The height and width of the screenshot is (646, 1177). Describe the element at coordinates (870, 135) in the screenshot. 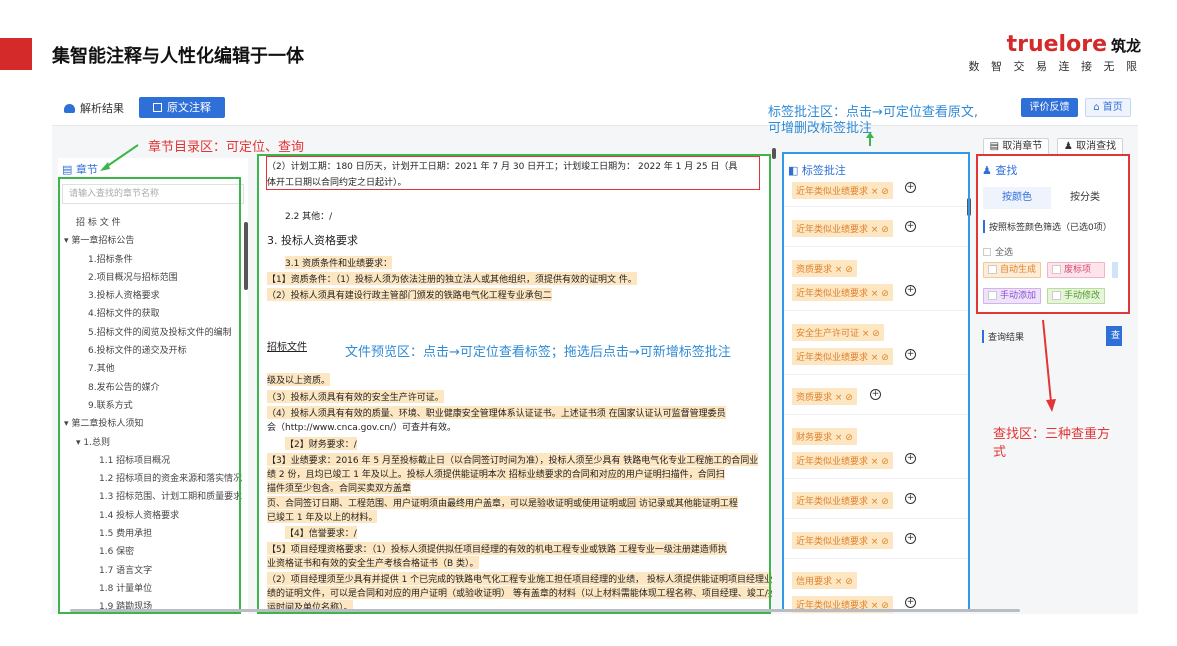

I see `arrow-label-head` at that location.